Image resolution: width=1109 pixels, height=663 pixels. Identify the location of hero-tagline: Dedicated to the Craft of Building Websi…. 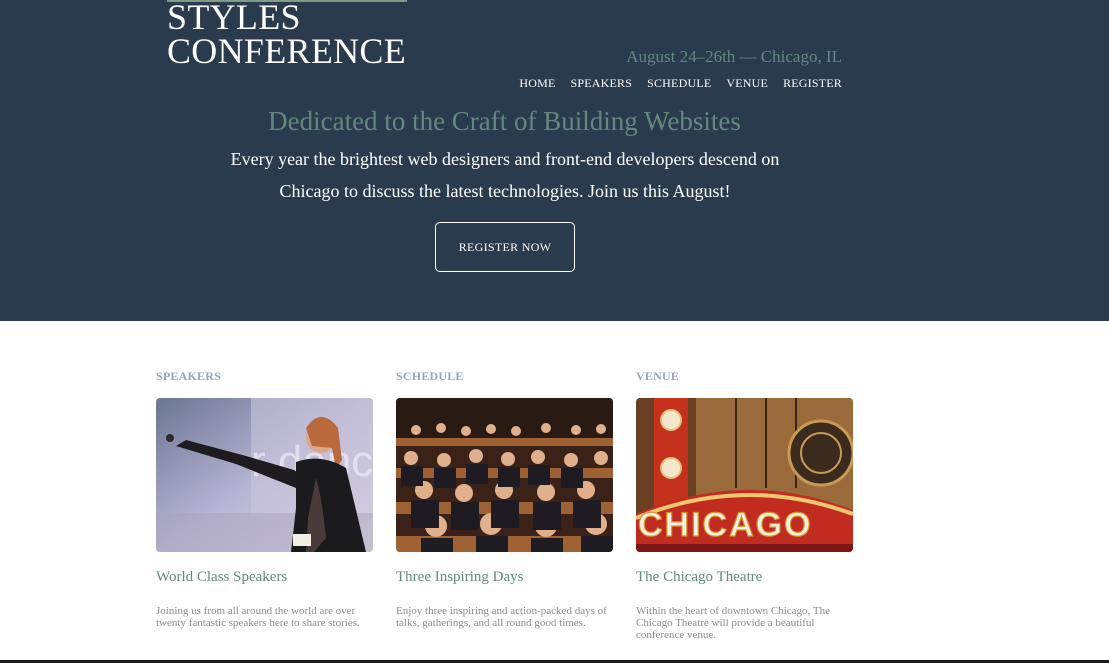
(504, 121).